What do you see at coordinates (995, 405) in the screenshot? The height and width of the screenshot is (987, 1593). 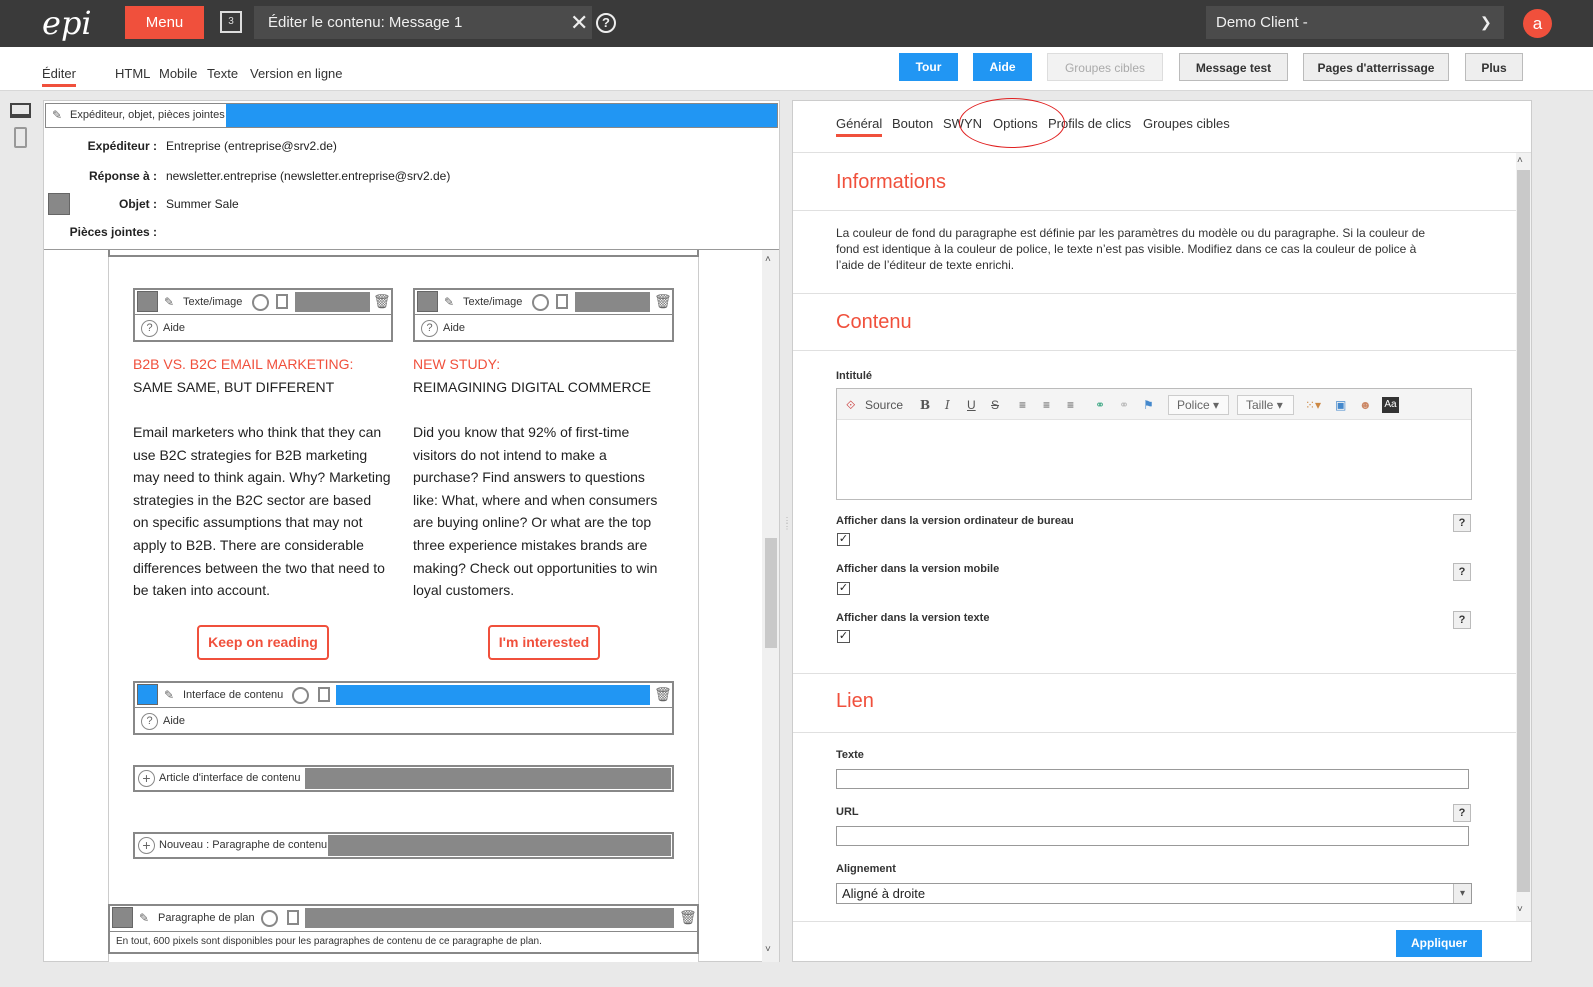 I see `strike-button: S` at bounding box center [995, 405].